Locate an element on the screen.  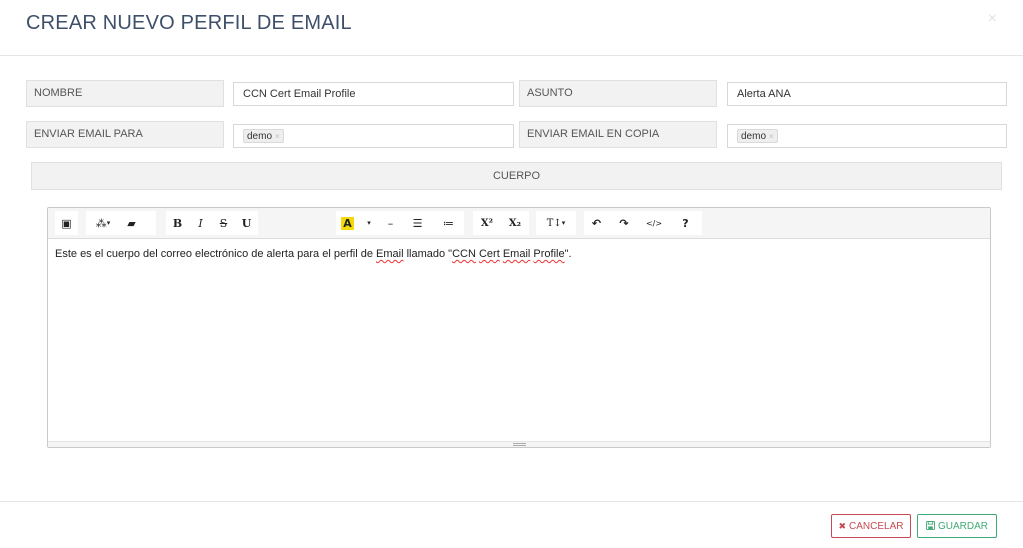
enviar-para-label: ENVIAR EMAIL PARA is located at coordinates (125, 134).